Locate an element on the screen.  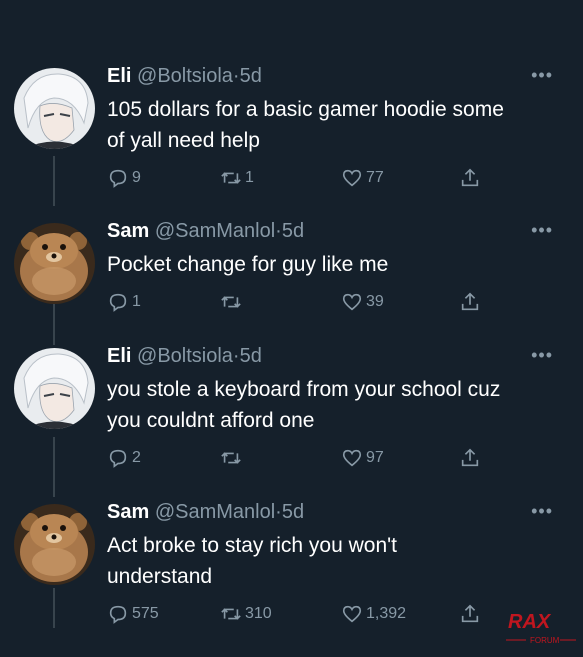
reply-button: 1 is located at coordinates (124, 302).